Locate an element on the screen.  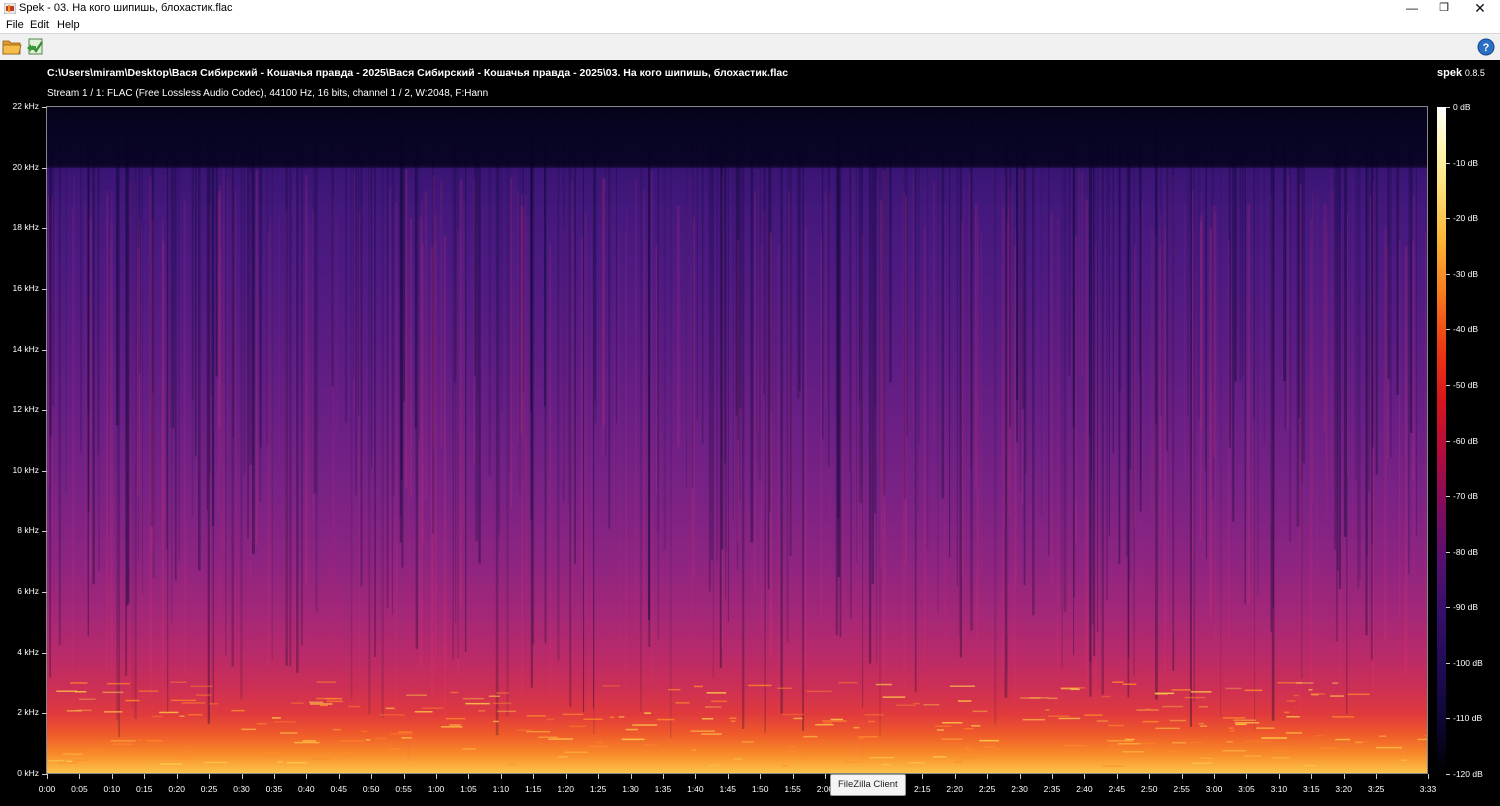
db-scale-label: -100 dB is located at coordinates (1468, 662).